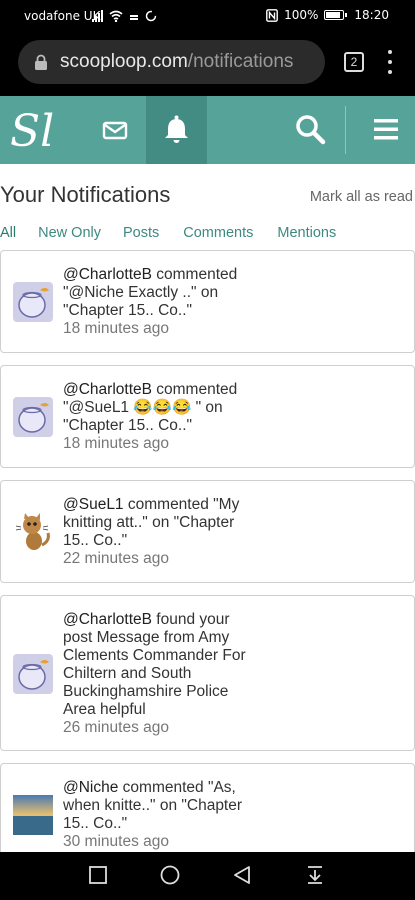 The image size is (415, 900). What do you see at coordinates (116, 558) in the screenshot?
I see `notification-time: 22 minutes ago` at bounding box center [116, 558].